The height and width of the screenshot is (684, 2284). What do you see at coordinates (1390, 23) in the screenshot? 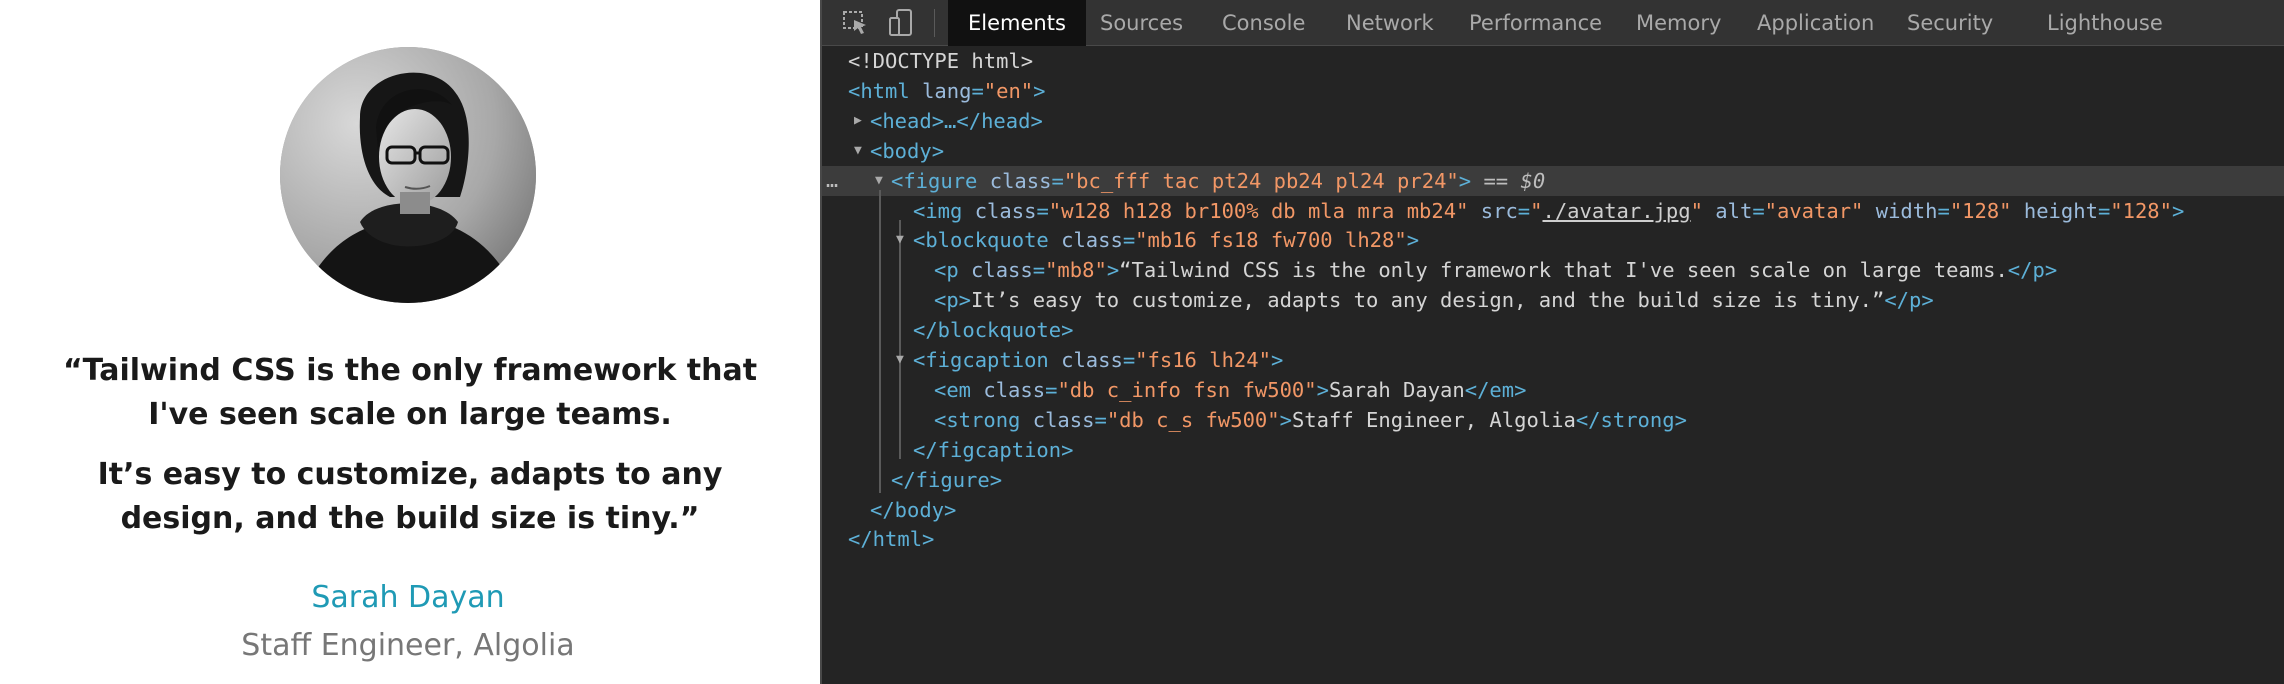
I see `tab-network: Network` at bounding box center [1390, 23].